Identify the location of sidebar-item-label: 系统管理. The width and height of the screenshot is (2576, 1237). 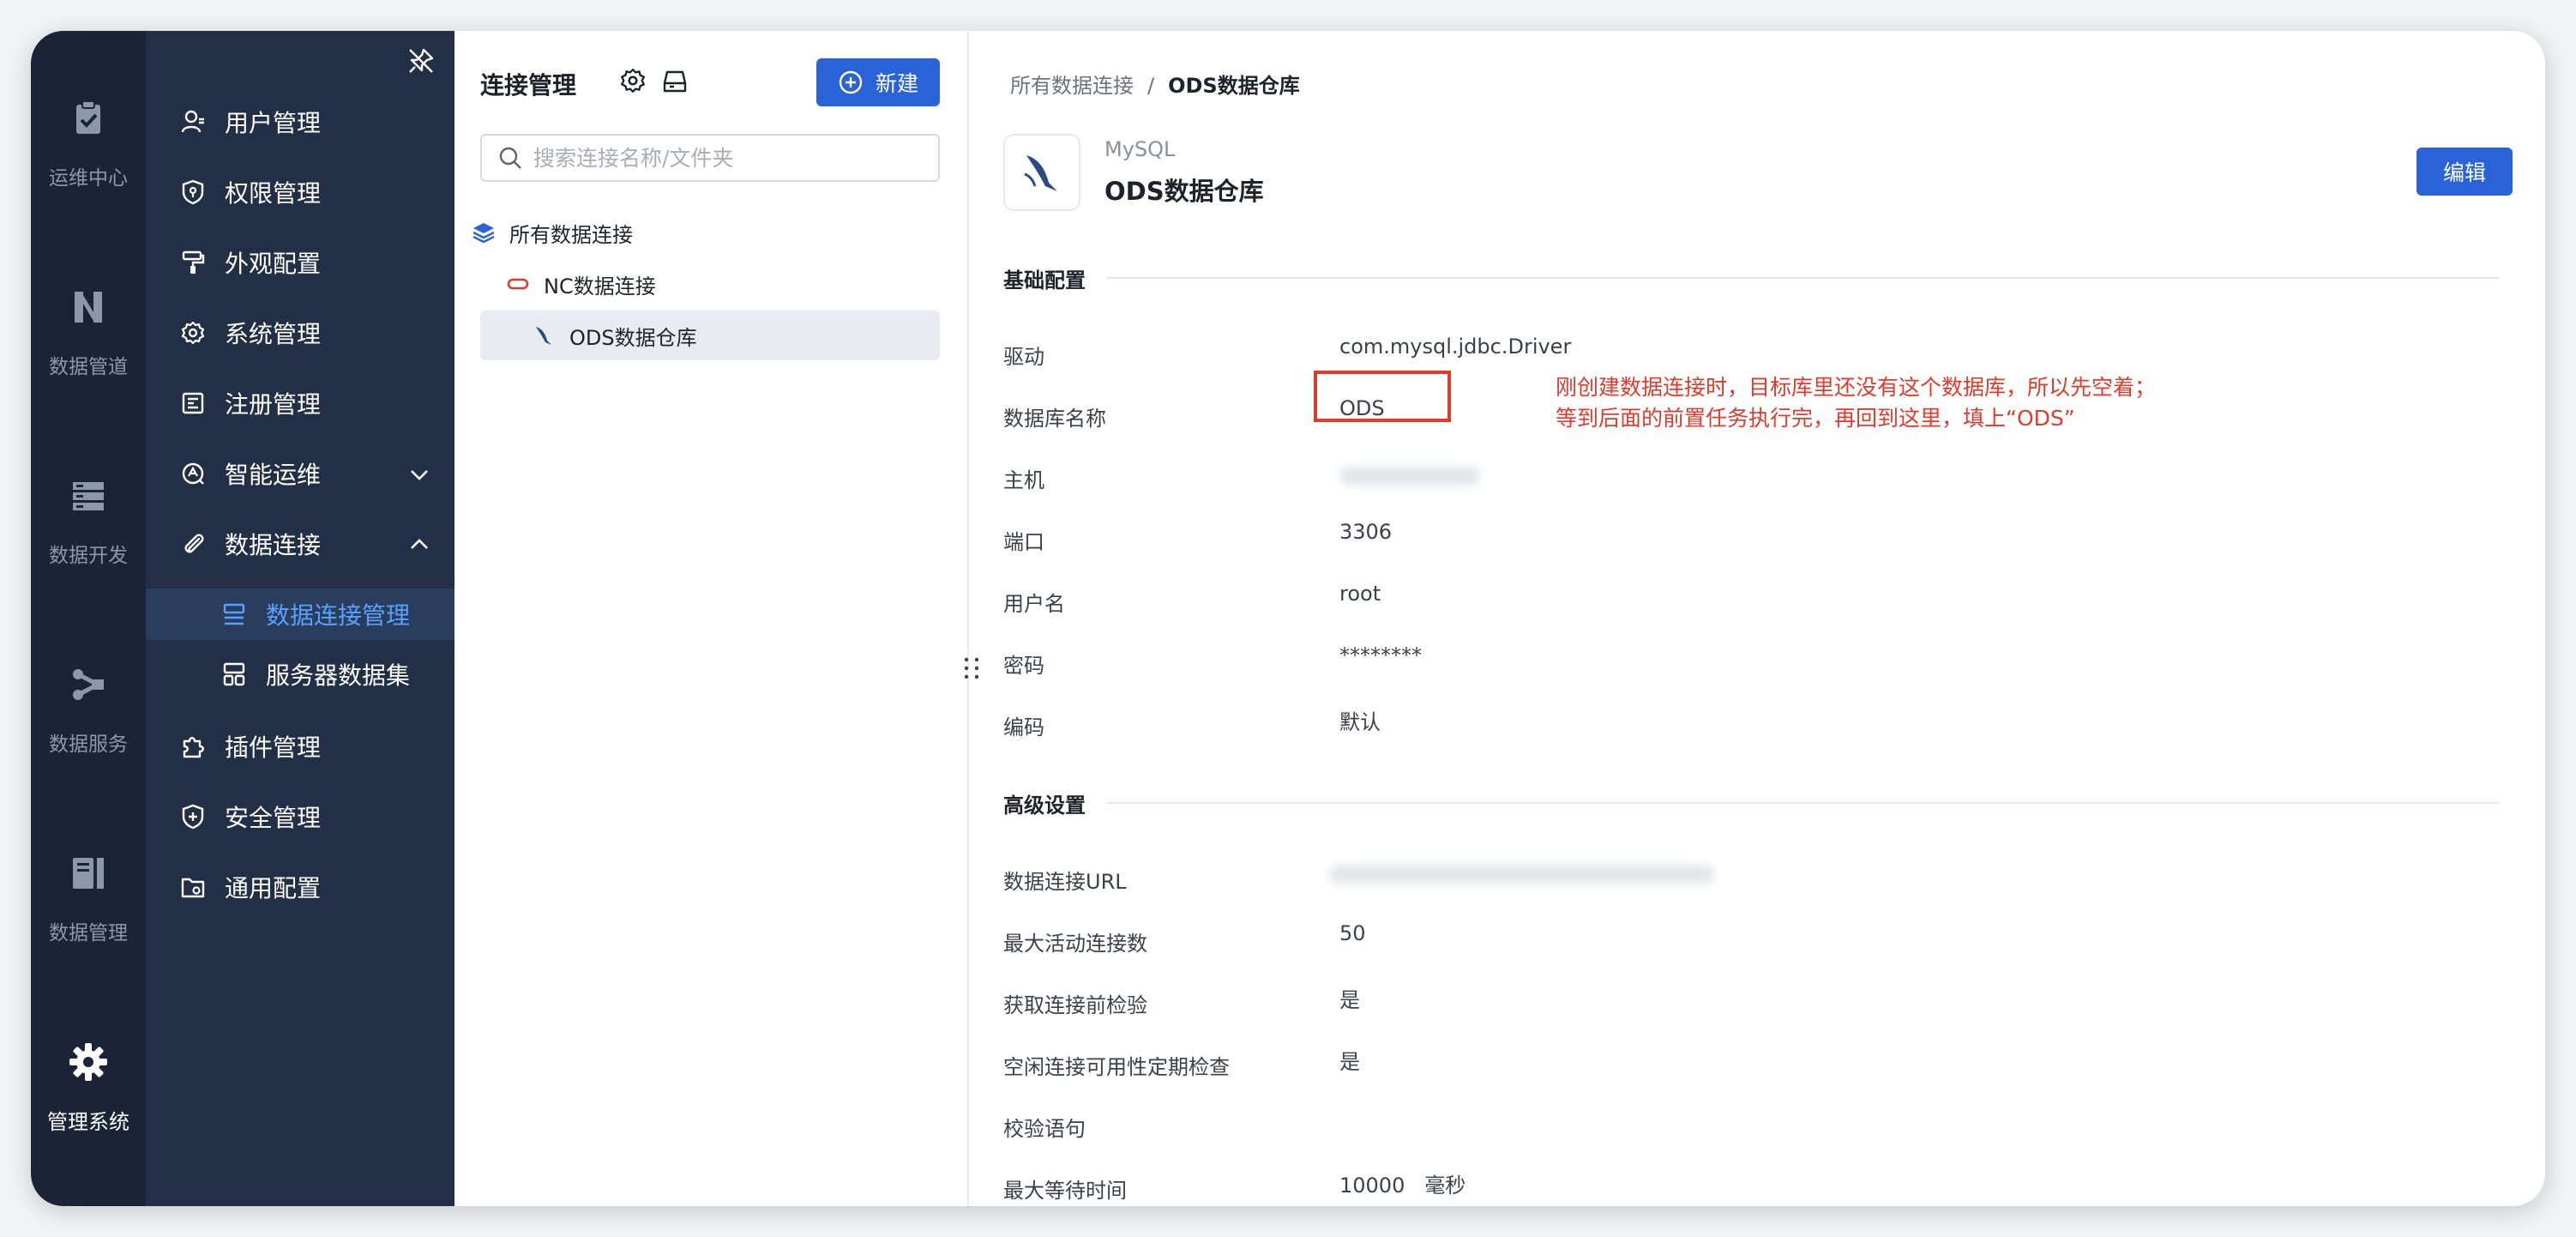
(273, 334).